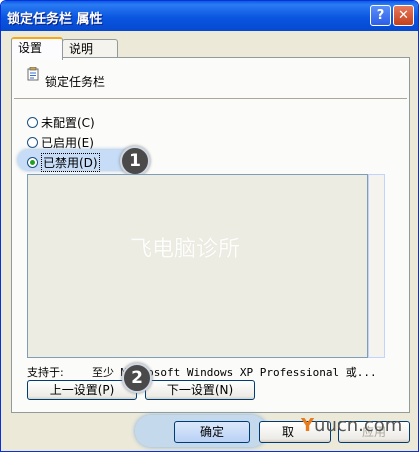  What do you see at coordinates (308, 425) in the screenshot?
I see `site-watermark-y: Y` at bounding box center [308, 425].